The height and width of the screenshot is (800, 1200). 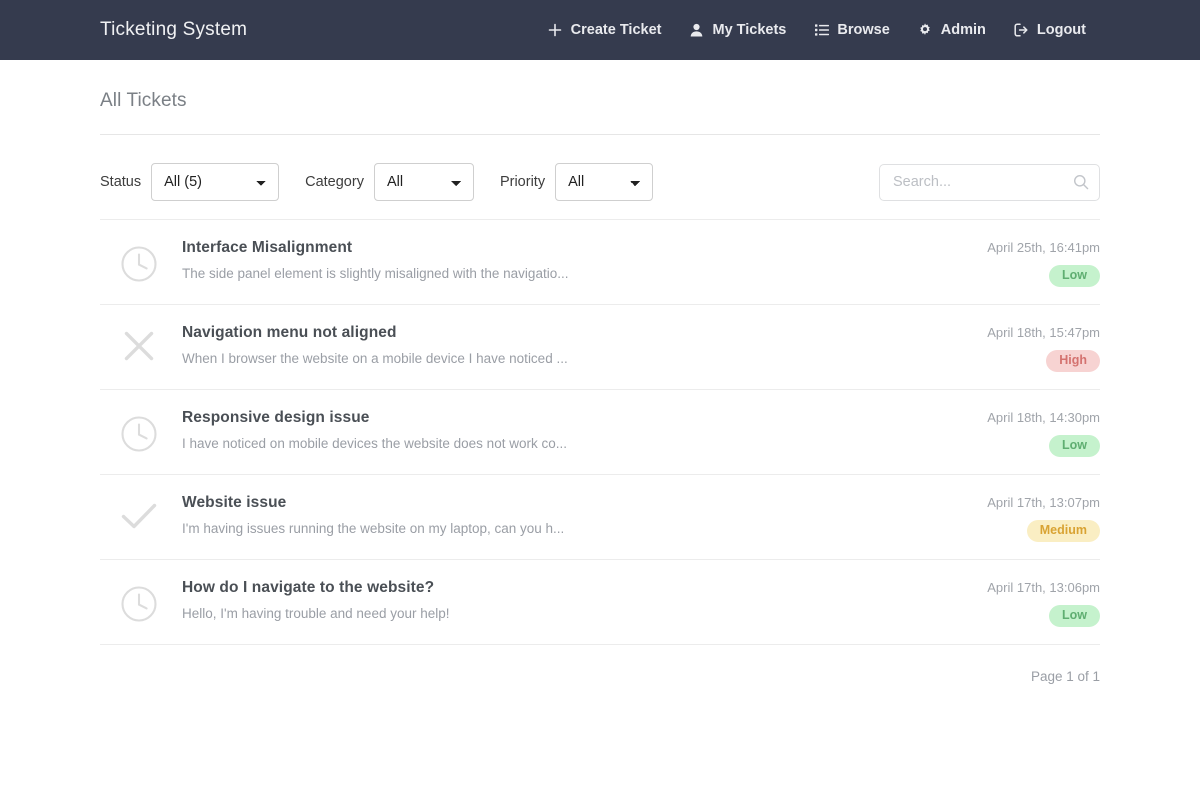 What do you see at coordinates (1043, 502) in the screenshot?
I see `ticket-date: April 17th, 13:07pm` at bounding box center [1043, 502].